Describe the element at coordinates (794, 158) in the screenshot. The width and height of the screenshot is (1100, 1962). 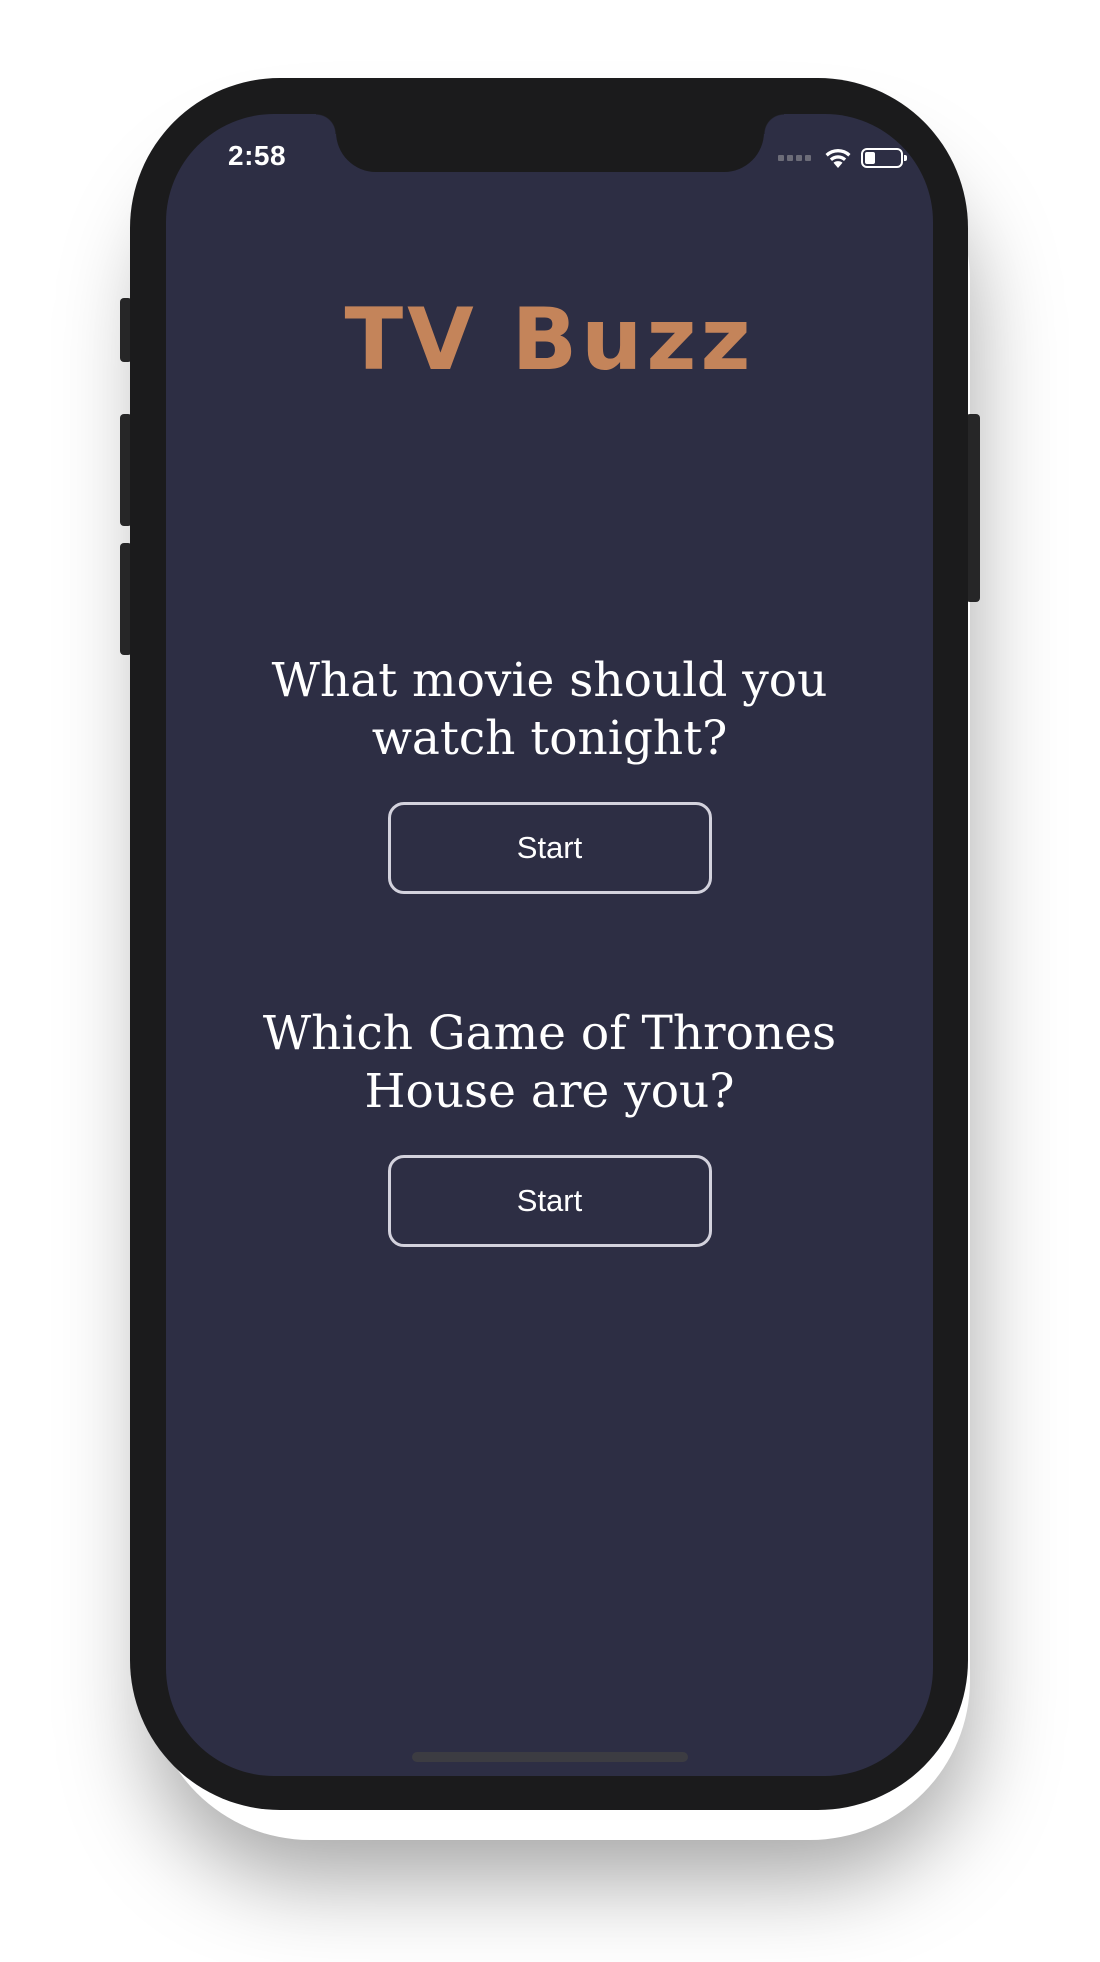
I see `cellular-signal-icon` at that location.